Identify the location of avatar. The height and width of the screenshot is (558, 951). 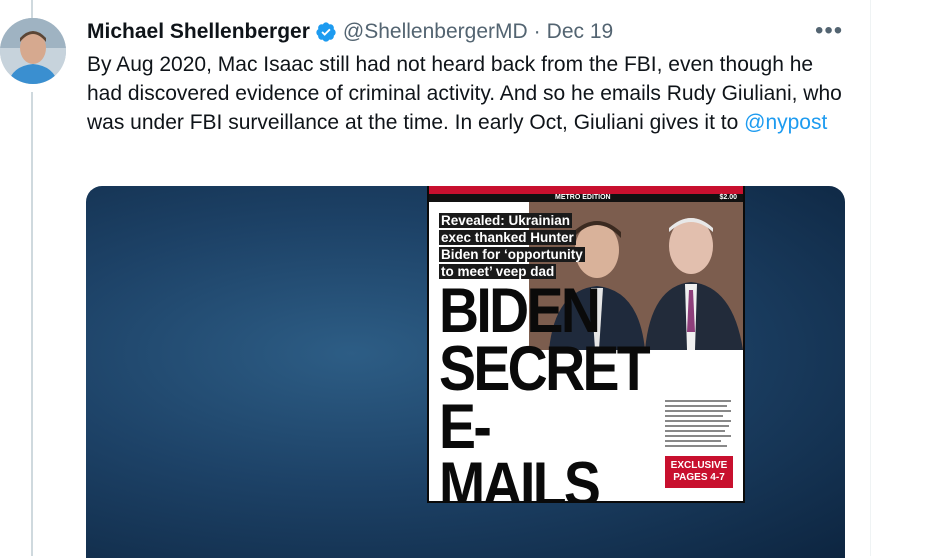
(33, 51).